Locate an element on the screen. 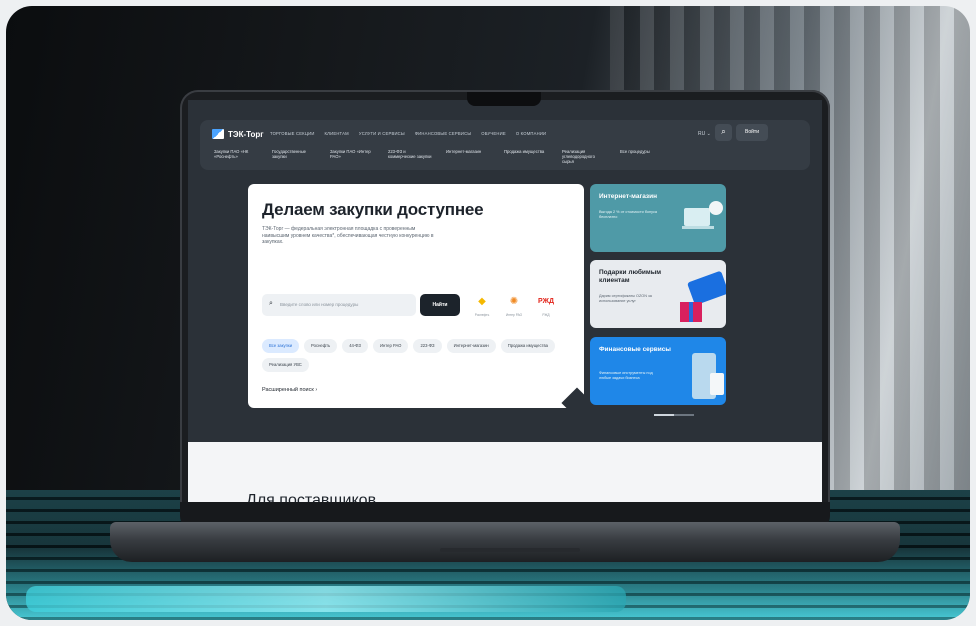 The width and height of the screenshot is (976, 626). laptop-illustration-icon is located at coordinates (702, 215).